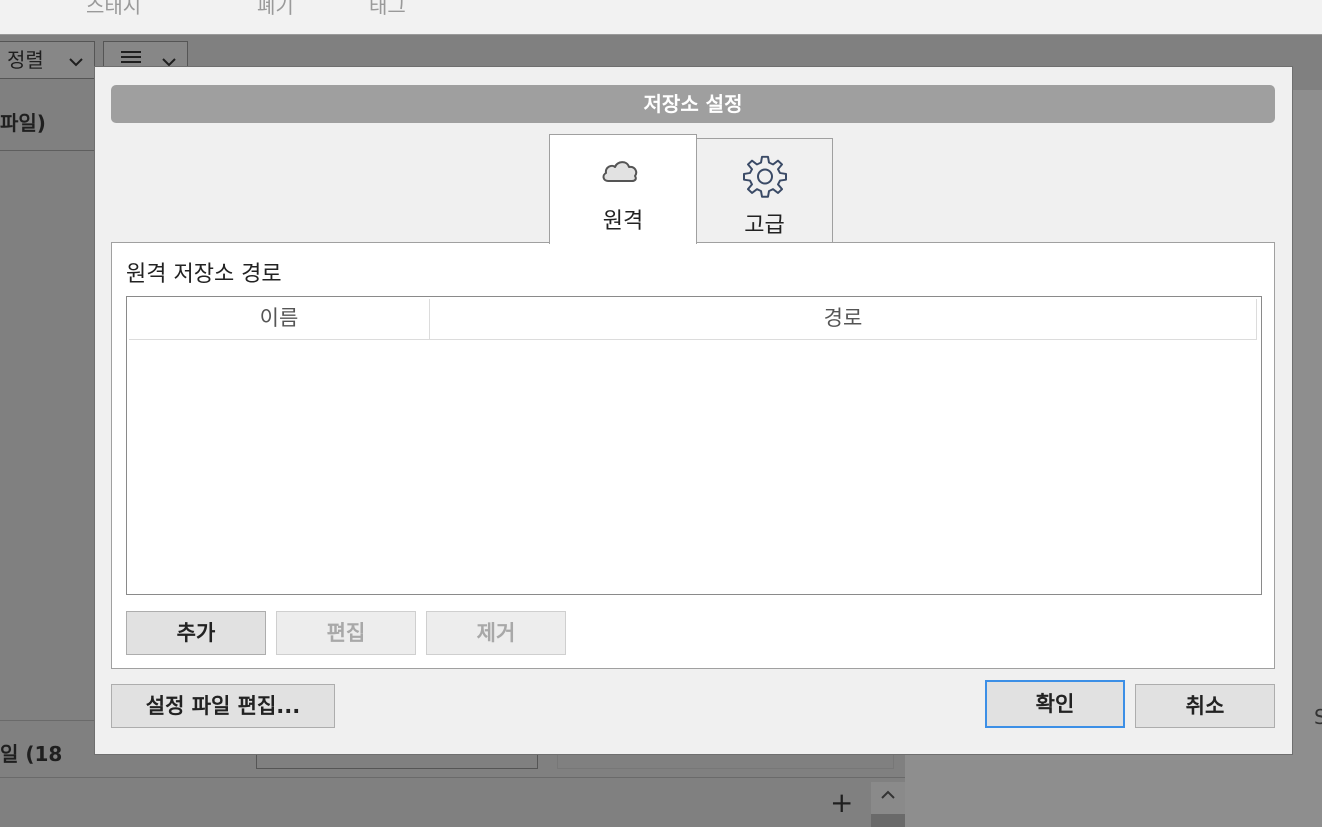 The width and height of the screenshot is (1322, 827). Describe the element at coordinates (764, 225) in the screenshot. I see `tab-advanced-label: 고급` at that location.